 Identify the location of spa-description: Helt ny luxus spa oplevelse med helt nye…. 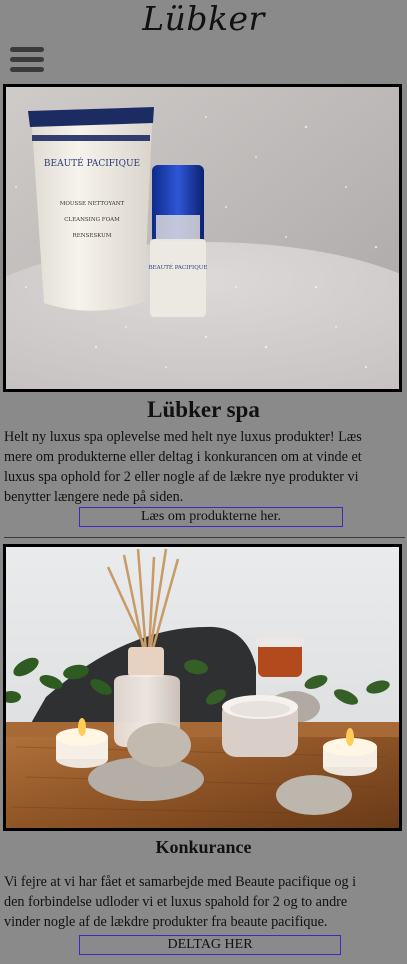
(204, 467).